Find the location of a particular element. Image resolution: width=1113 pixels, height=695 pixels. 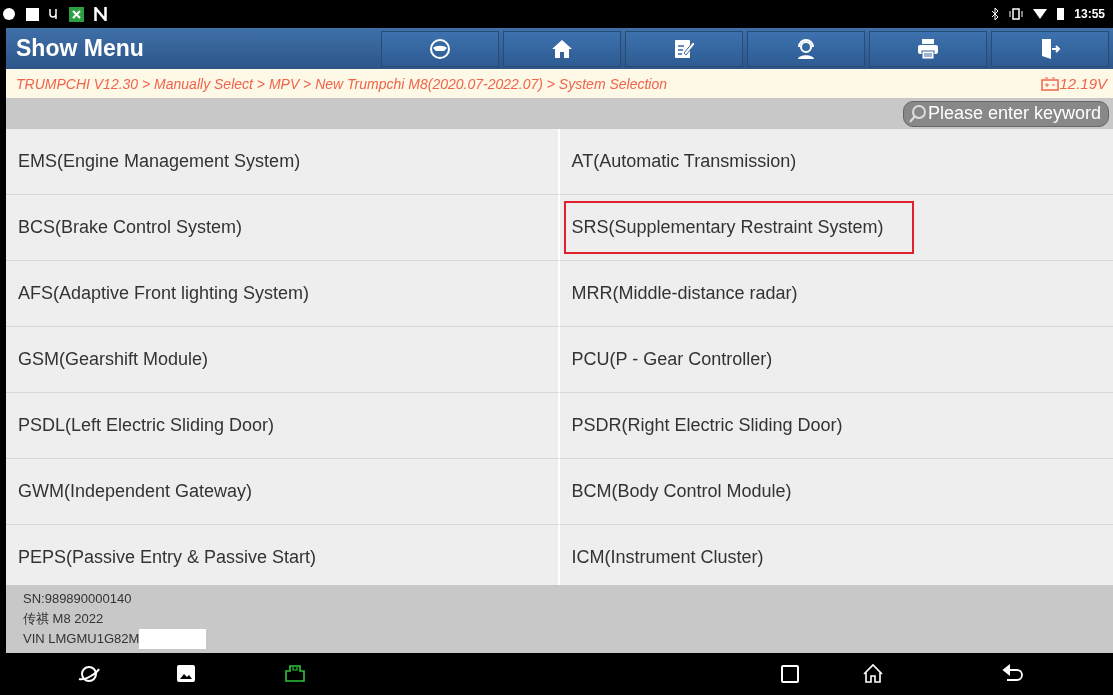

redaction-block is located at coordinates (173, 639).